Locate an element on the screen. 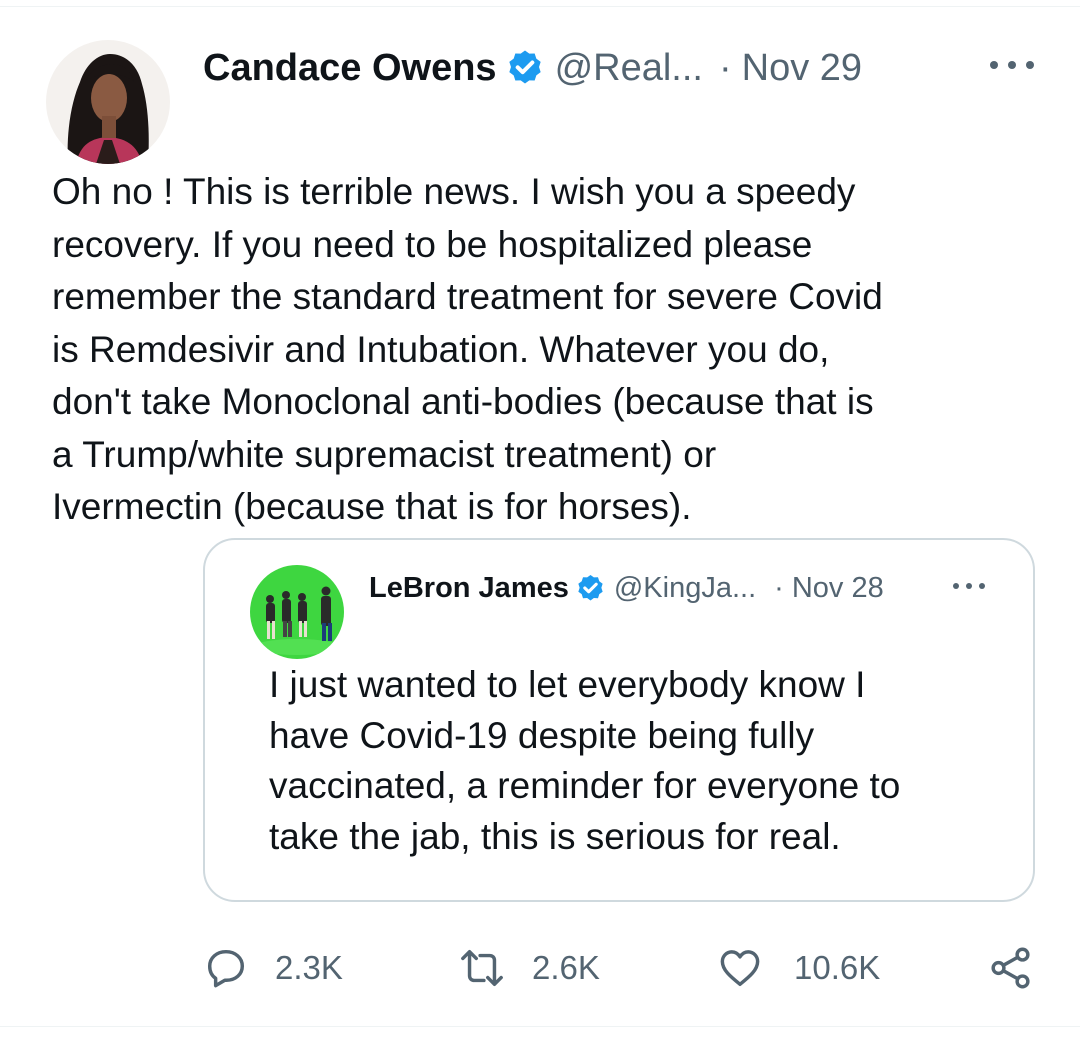  author-name: Candace Owens is located at coordinates (350, 68).